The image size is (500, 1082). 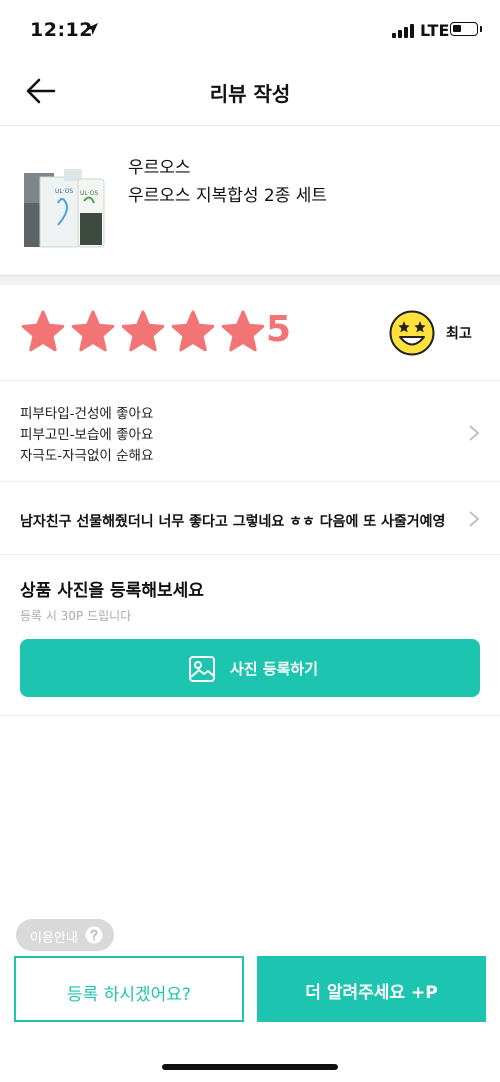 I want to click on usage-guide-label: 이용안내, so click(x=54, y=938).